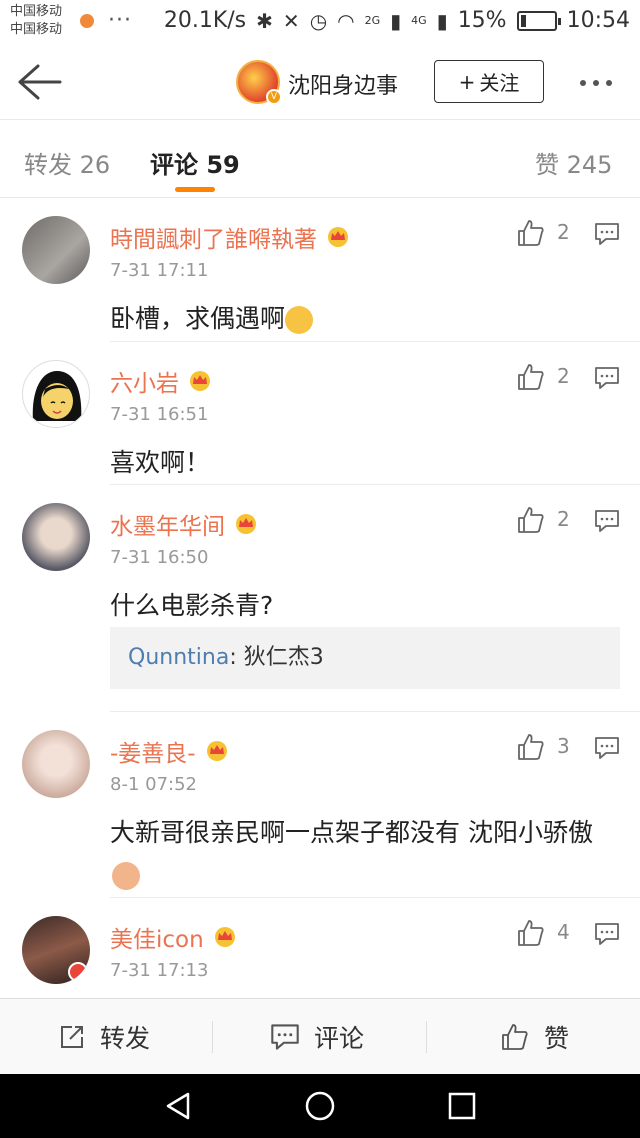 The height and width of the screenshot is (1138, 640). I want to click on comment-username: 美佳icon, so click(174, 937).